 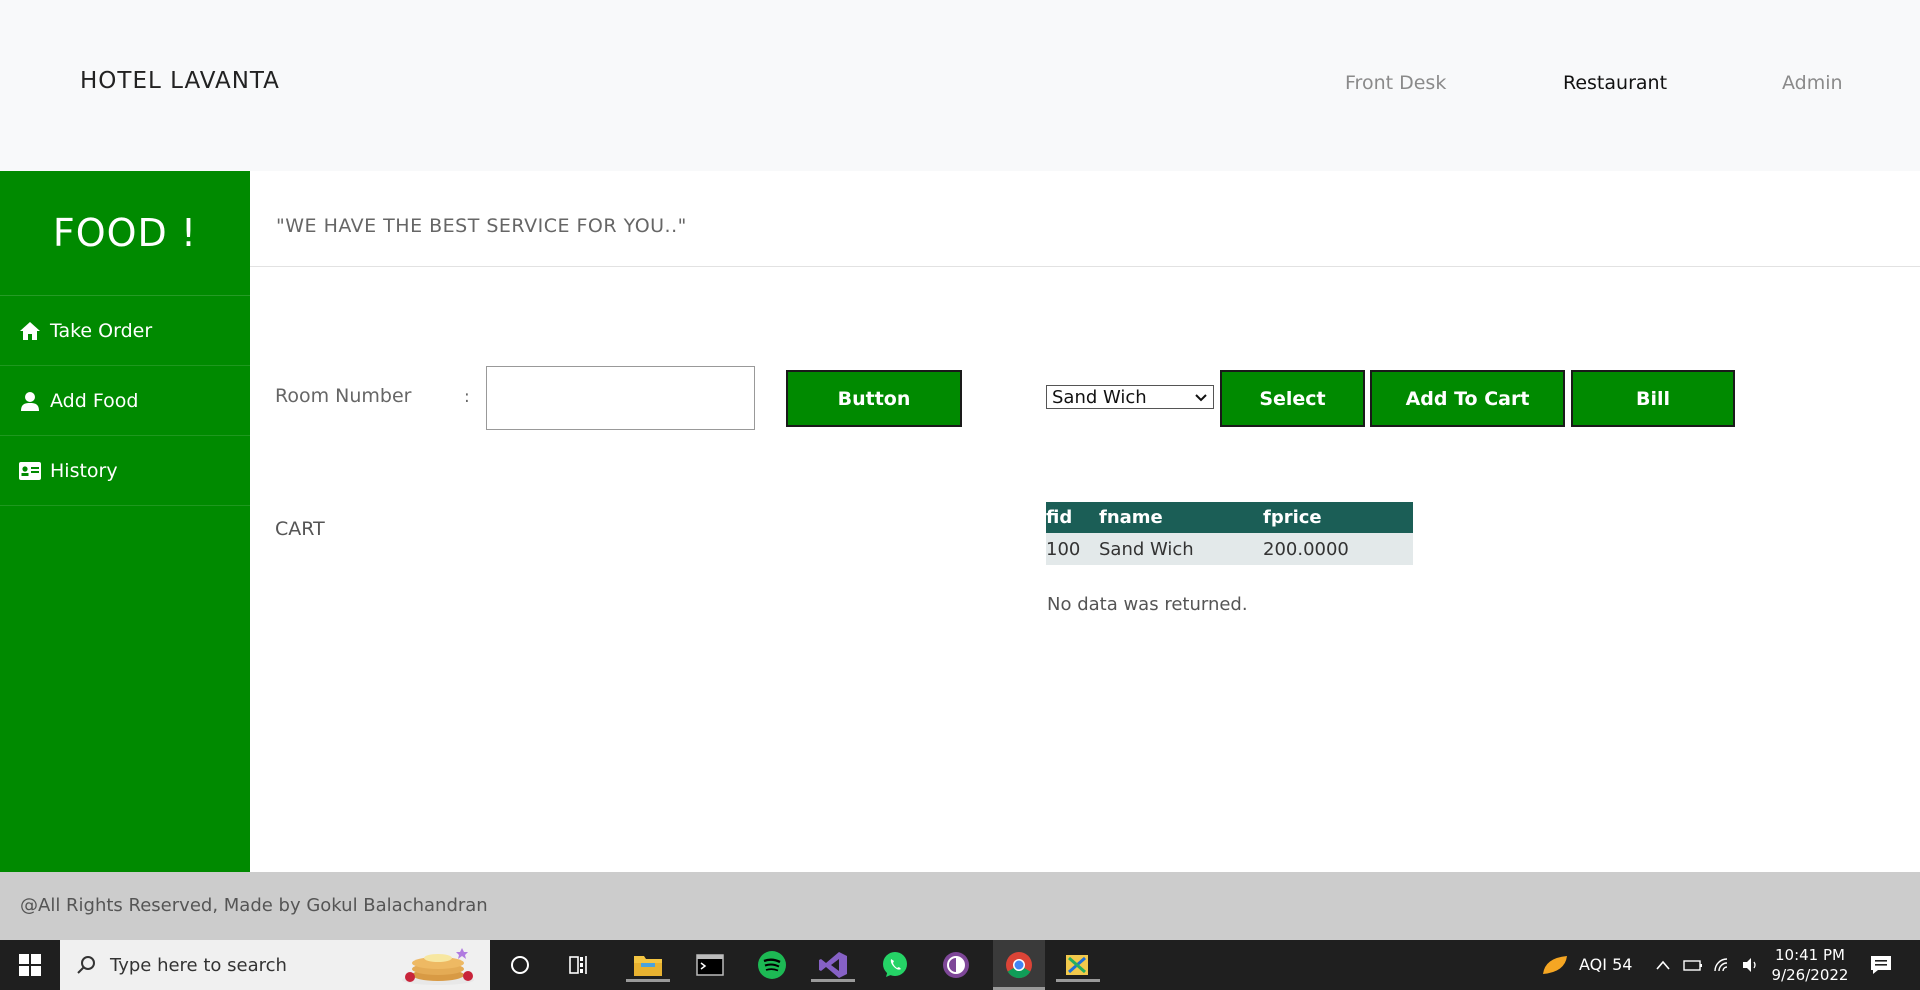 I want to click on snipping-tool-icon, so click(x=1078, y=965).